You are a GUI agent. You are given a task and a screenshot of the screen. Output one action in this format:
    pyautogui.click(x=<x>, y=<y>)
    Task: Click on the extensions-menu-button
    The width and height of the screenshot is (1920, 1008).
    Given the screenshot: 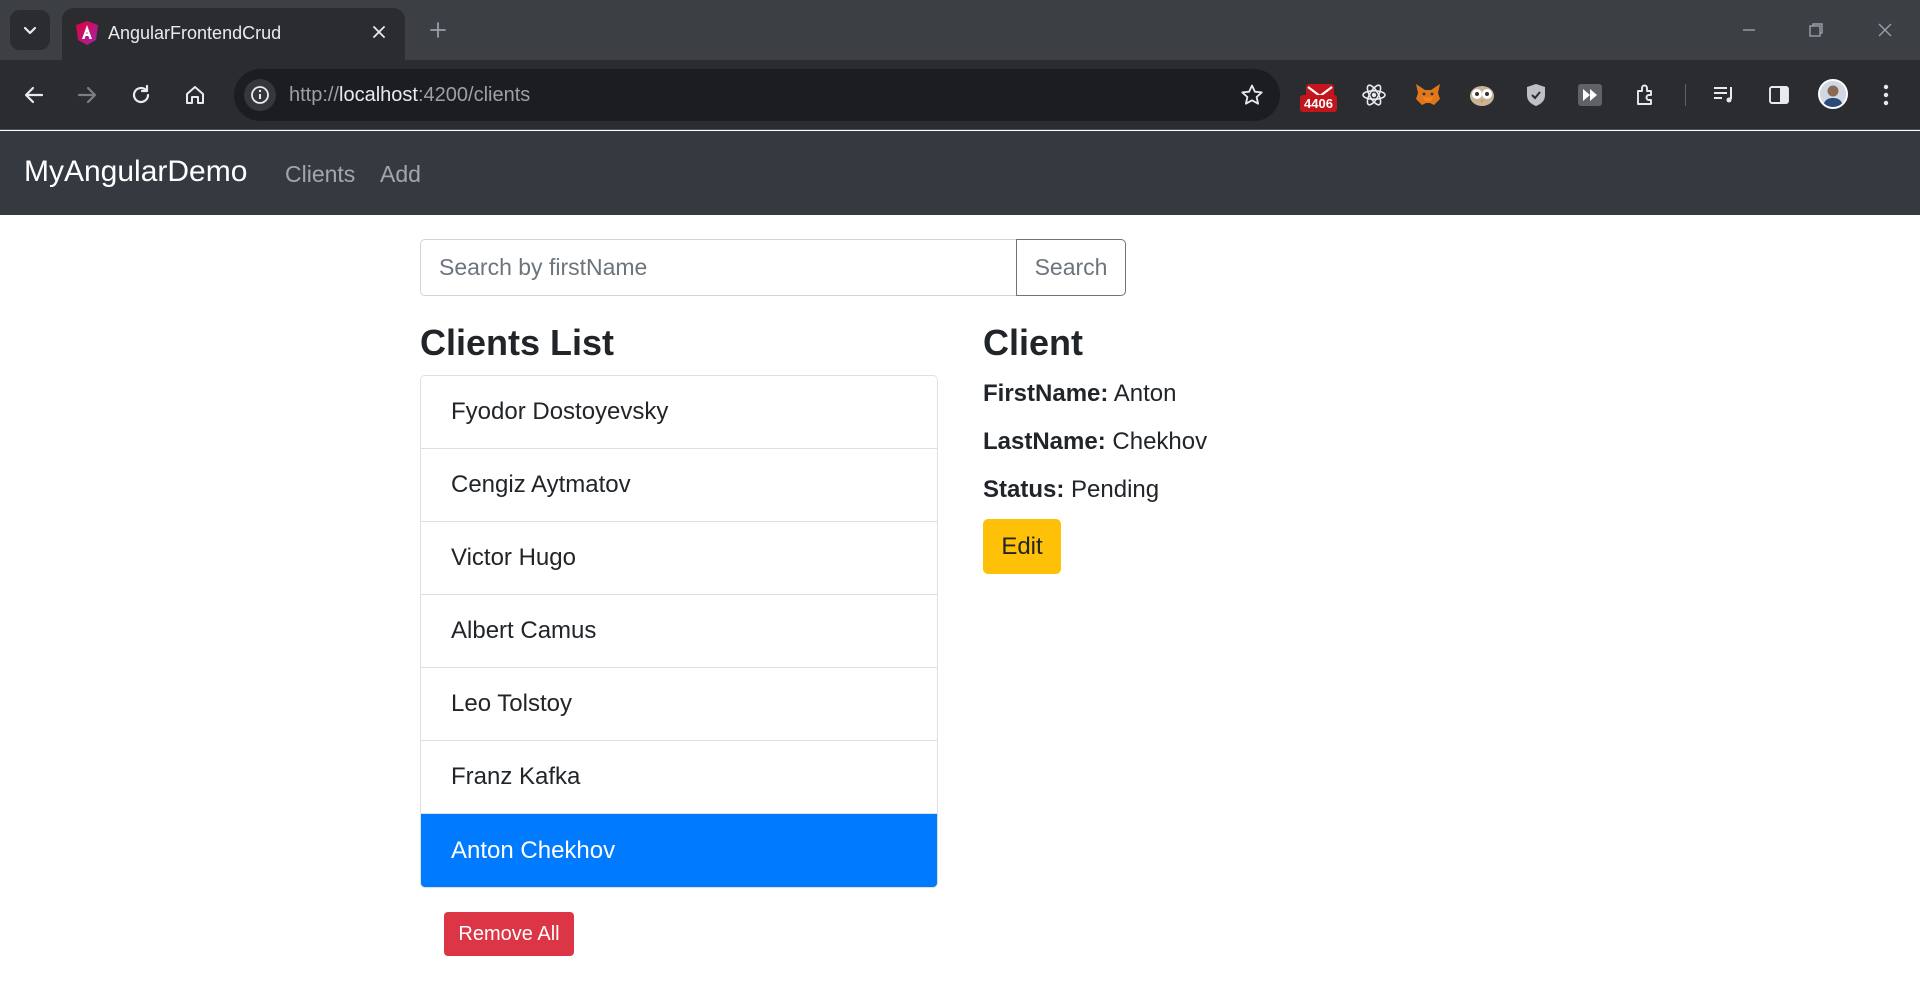 What is the action you would take?
    pyautogui.click(x=1646, y=95)
    